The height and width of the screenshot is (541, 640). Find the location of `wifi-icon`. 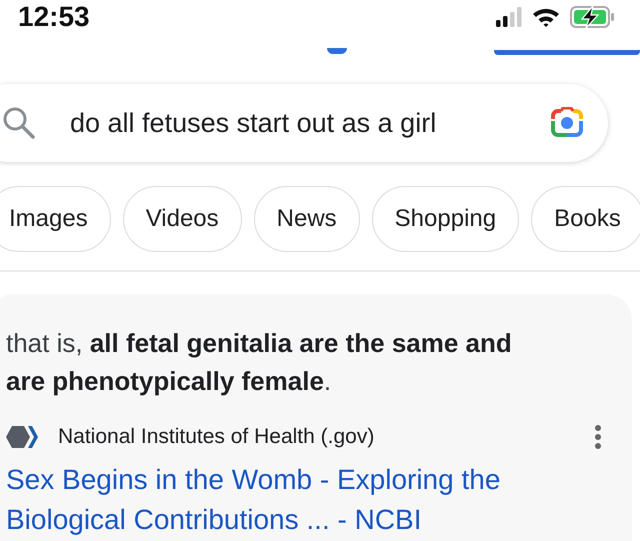

wifi-icon is located at coordinates (546, 17).